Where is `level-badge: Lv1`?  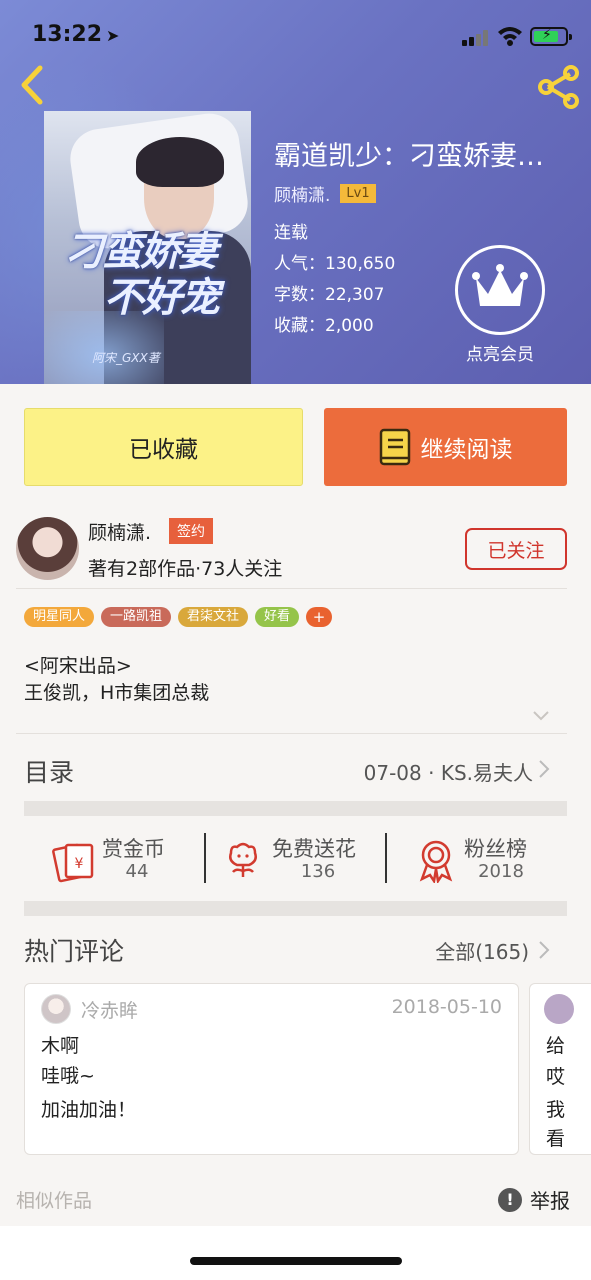
level-badge: Lv1 is located at coordinates (358, 193).